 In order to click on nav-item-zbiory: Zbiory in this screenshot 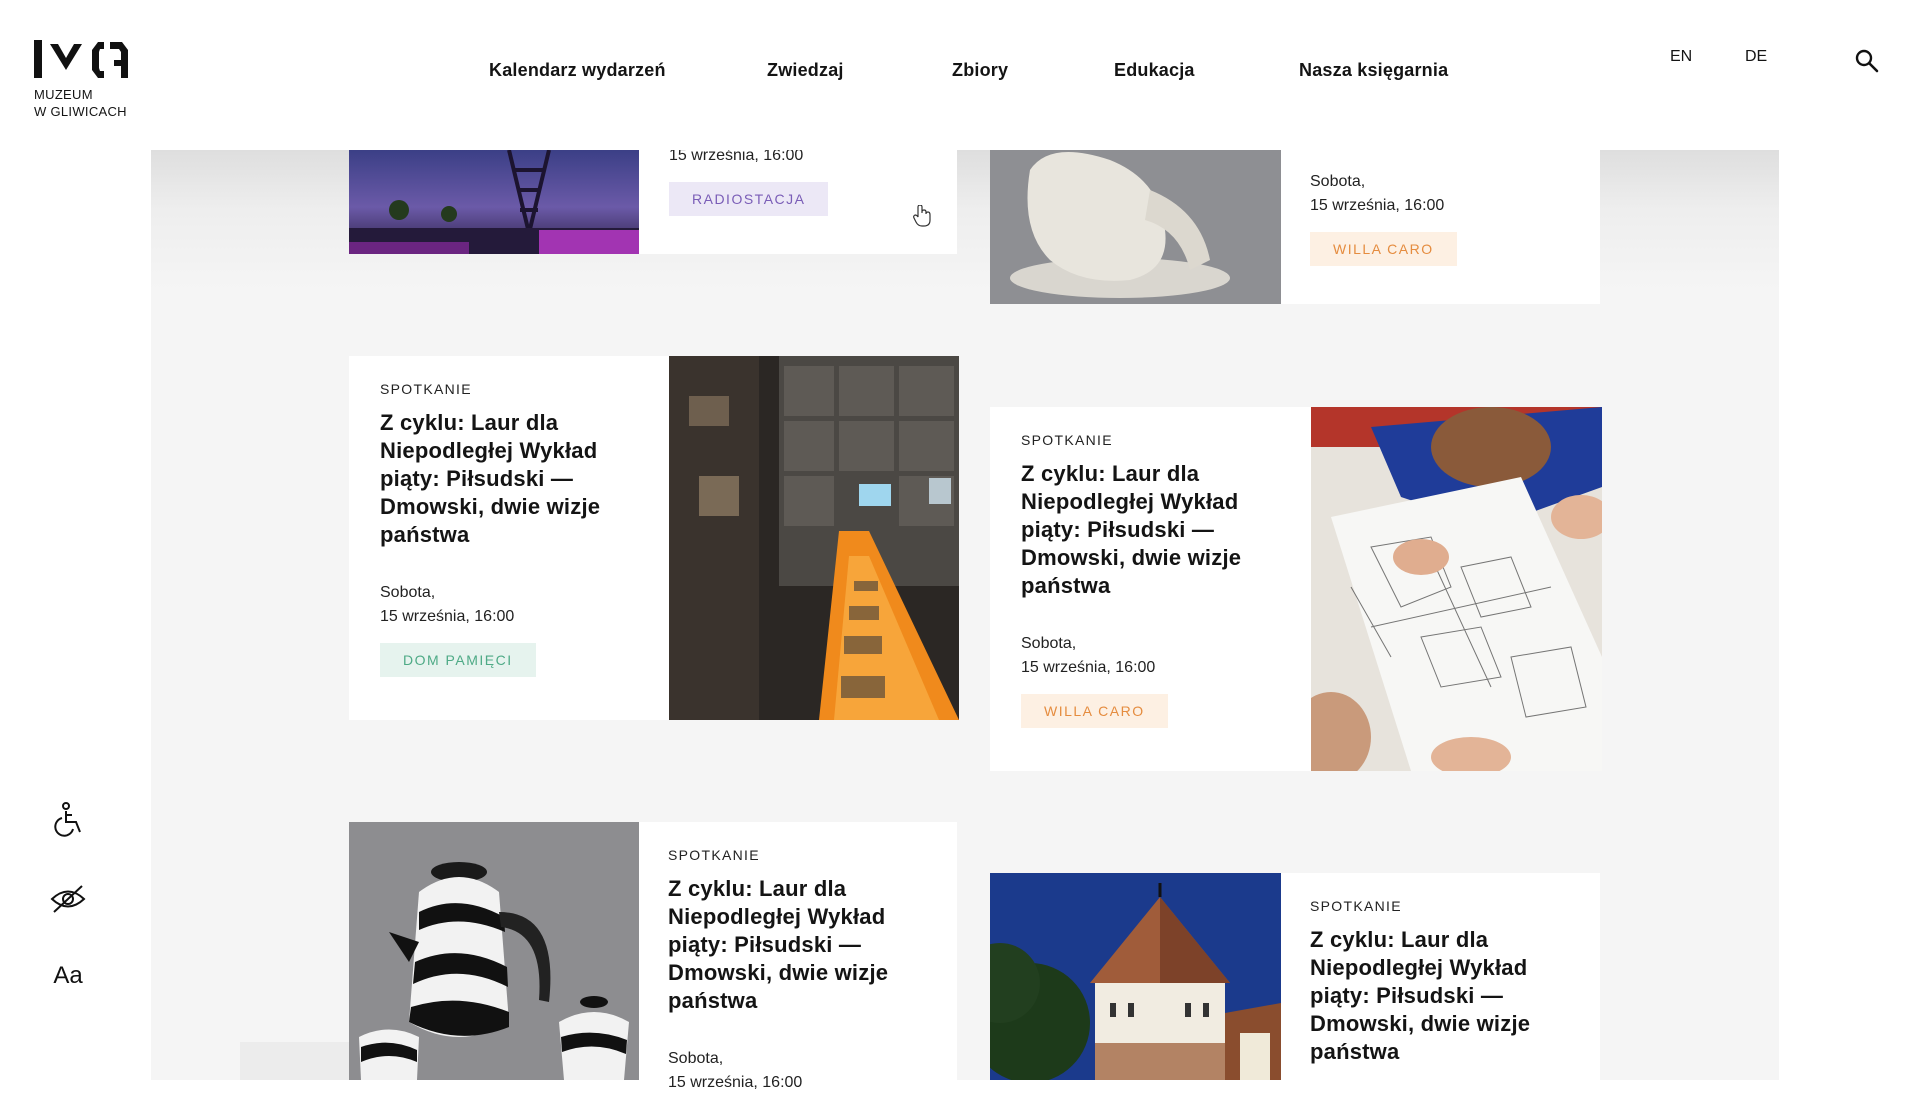, I will do `click(980, 70)`.